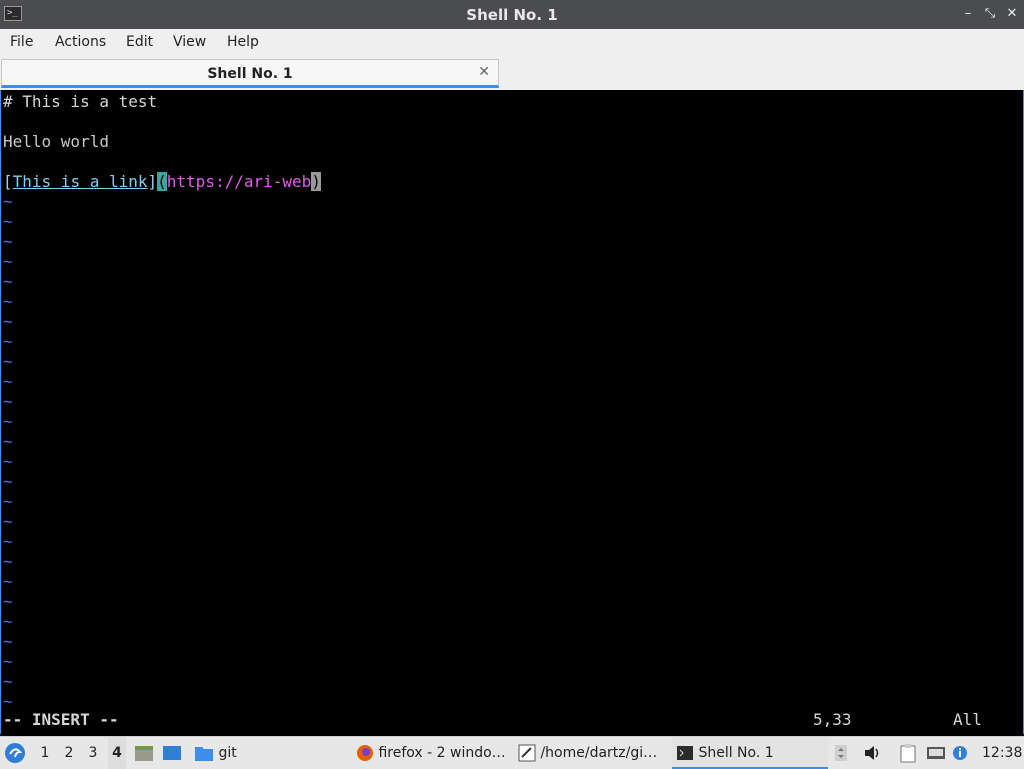 This screenshot has height=769, width=1024. I want to click on maximize-button: ⤡, so click(990, 14).